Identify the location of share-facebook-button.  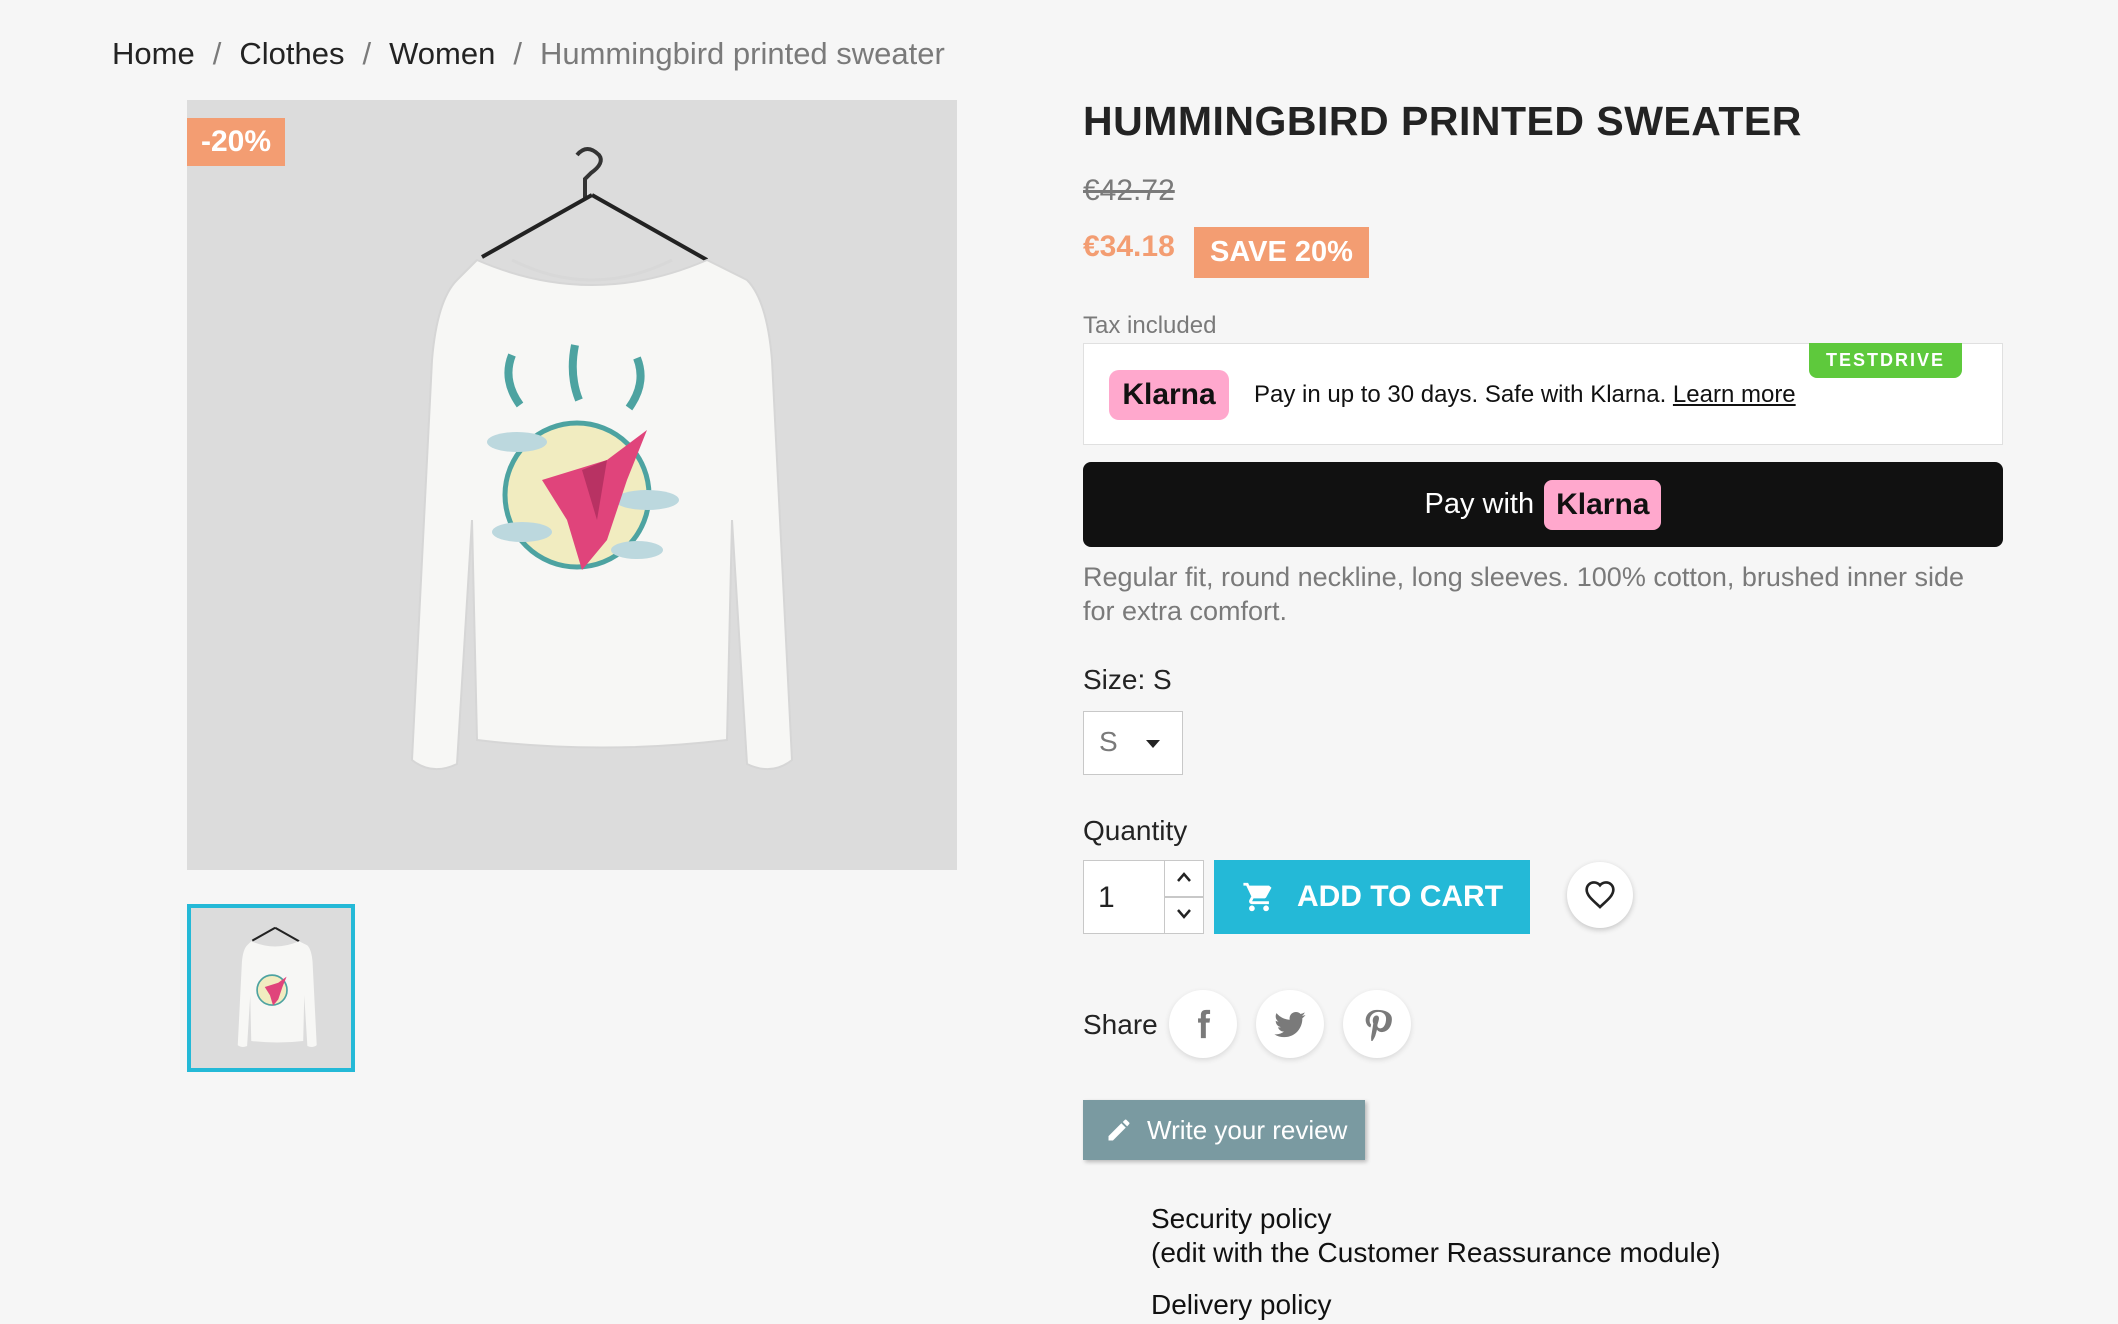
(1203, 1024).